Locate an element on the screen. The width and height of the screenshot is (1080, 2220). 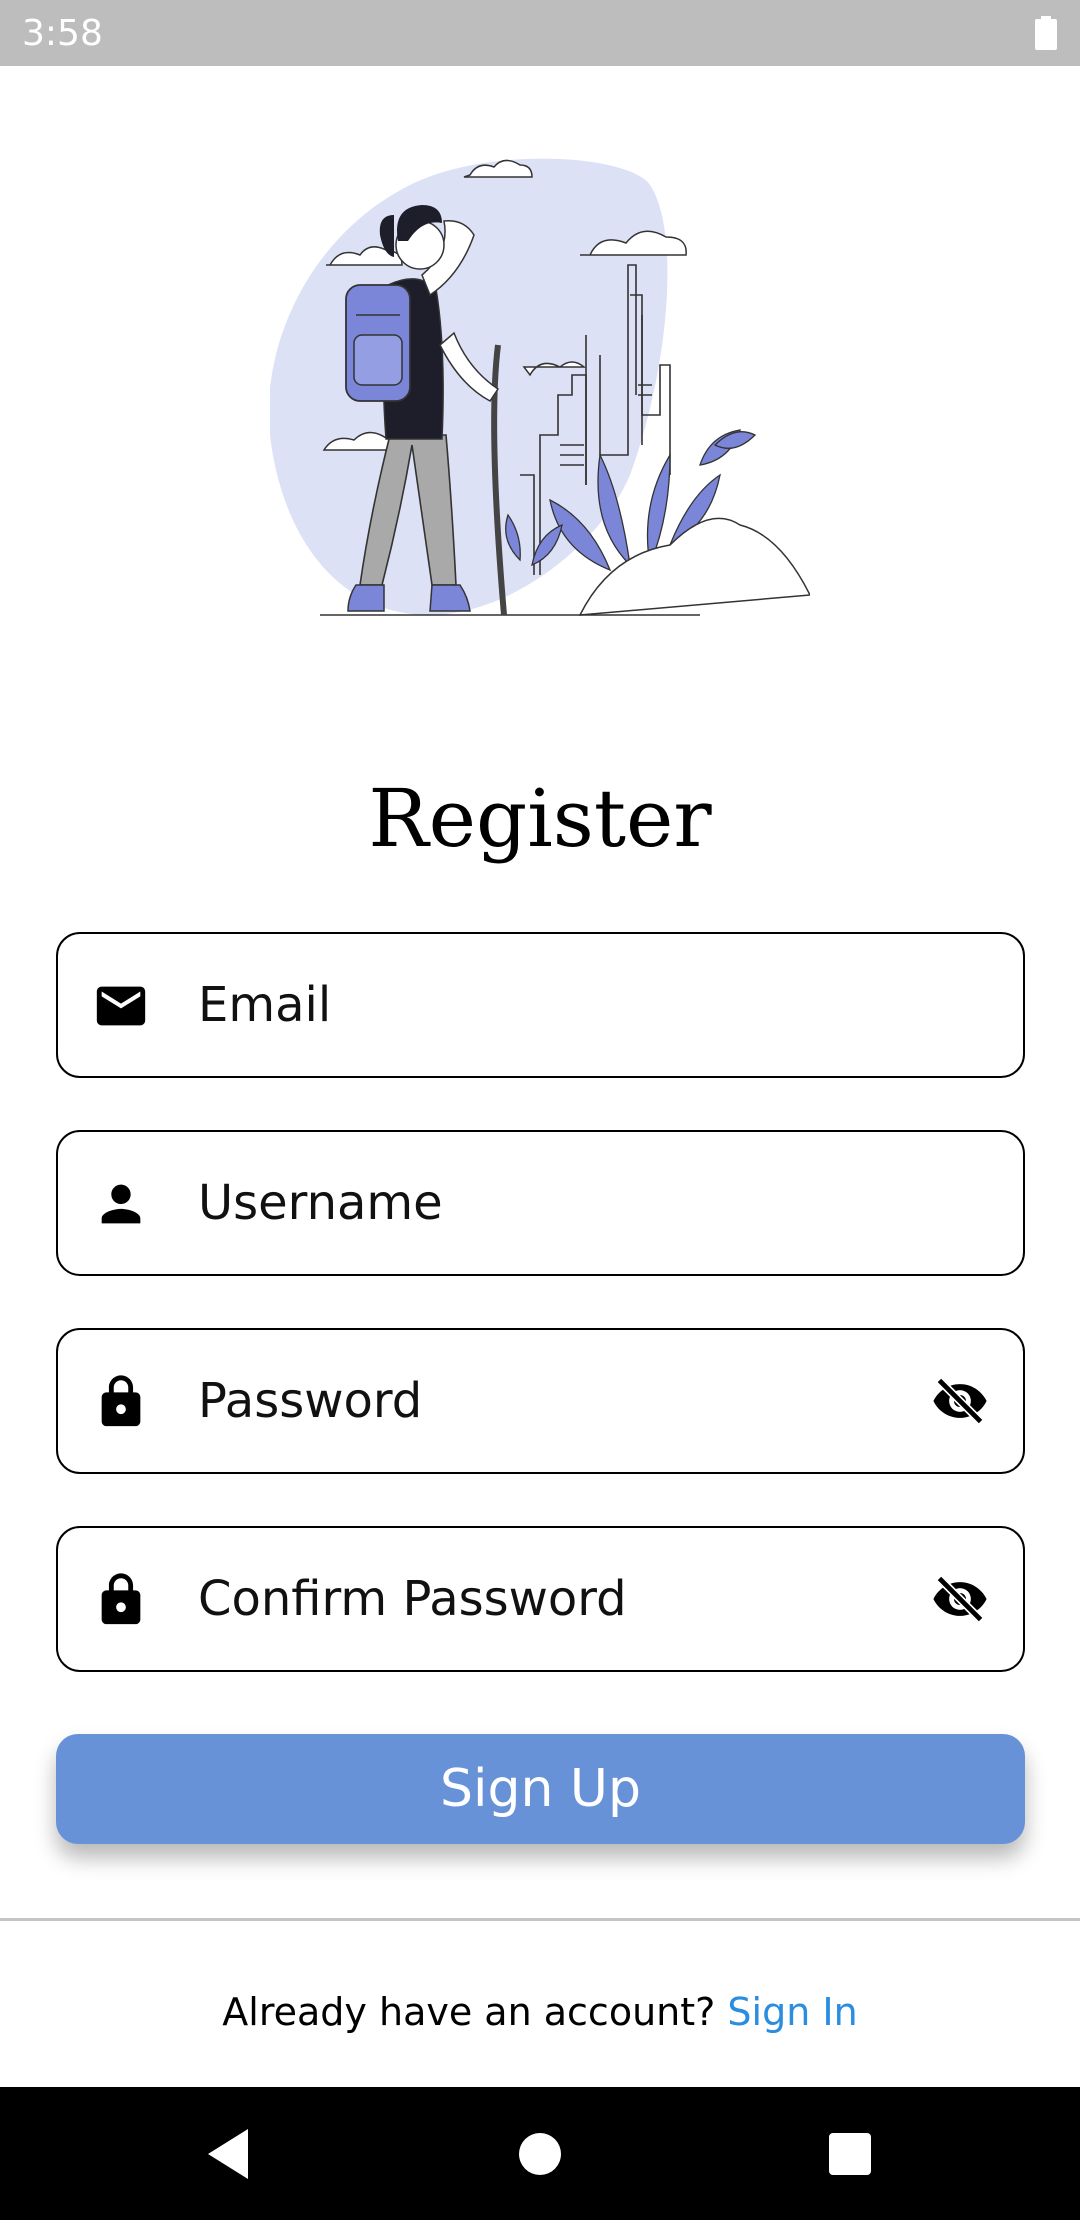
sign-in-link: Sign In is located at coordinates (792, 2012).